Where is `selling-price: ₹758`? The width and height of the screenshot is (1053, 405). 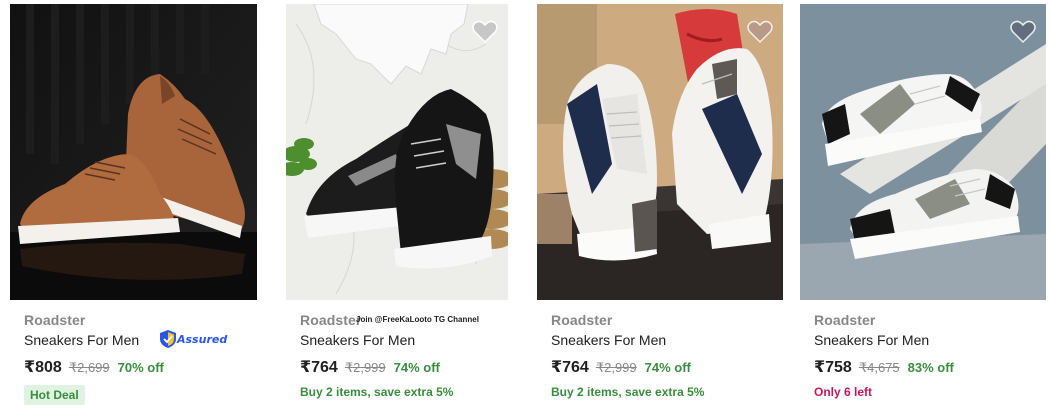 selling-price: ₹758 is located at coordinates (833, 367).